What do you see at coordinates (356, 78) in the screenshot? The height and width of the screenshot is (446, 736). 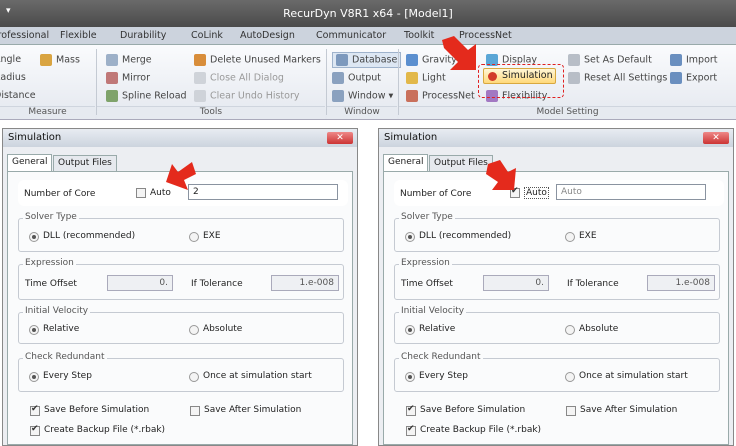 I see `output-button: Output` at bounding box center [356, 78].